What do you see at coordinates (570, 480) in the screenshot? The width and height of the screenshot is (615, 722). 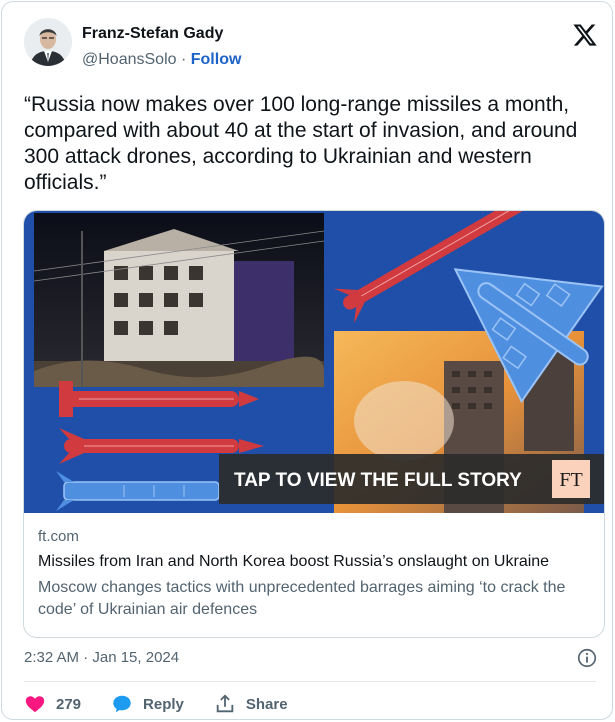 I see `ft-badge: FT` at bounding box center [570, 480].